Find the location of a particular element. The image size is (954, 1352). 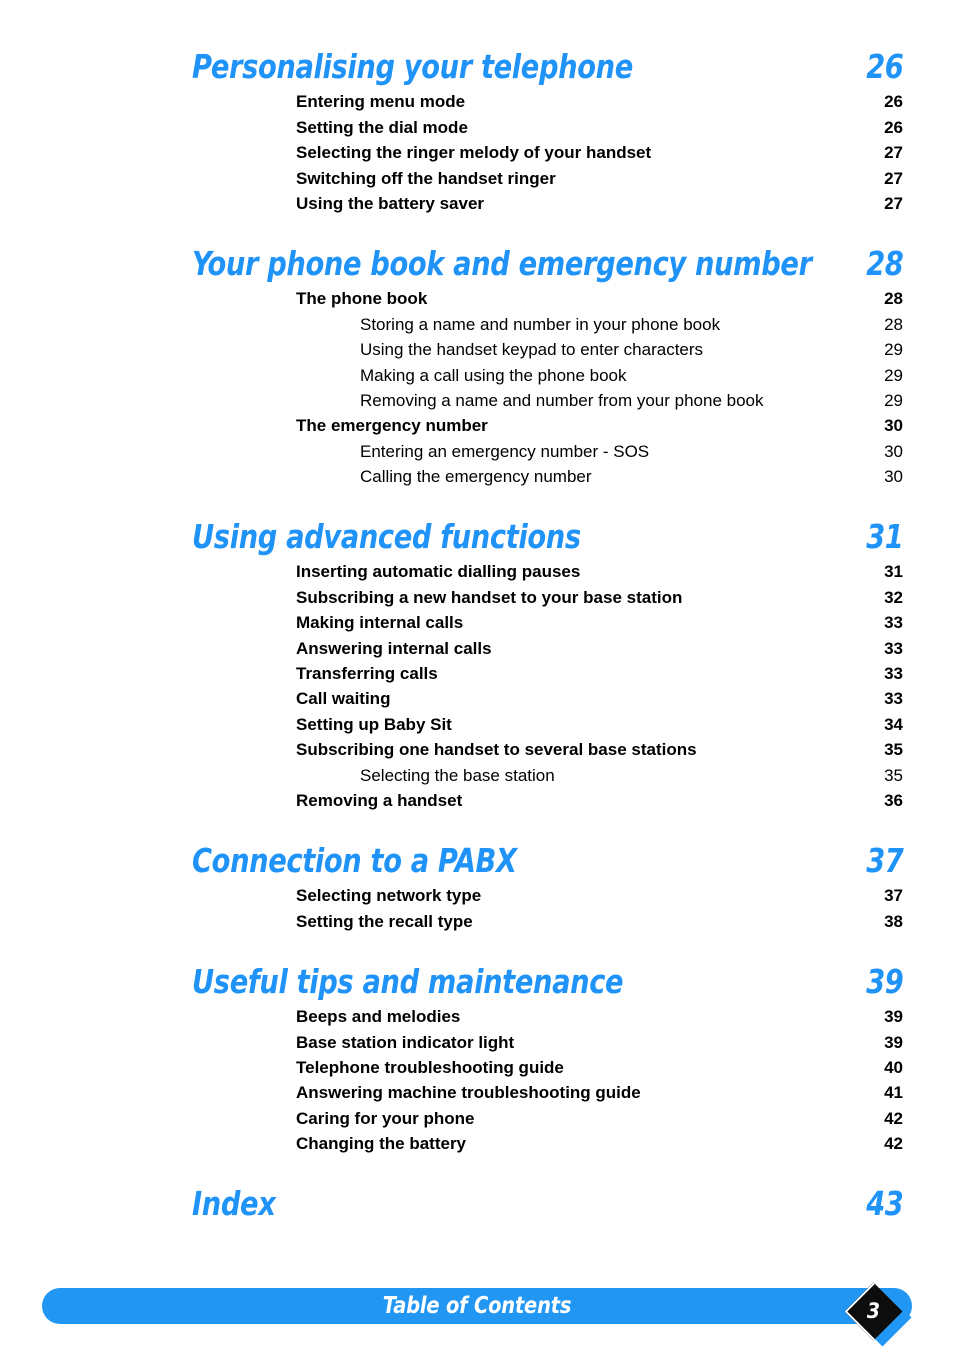

toc-section-heading: Index 43 is located at coordinates (477, 1199).